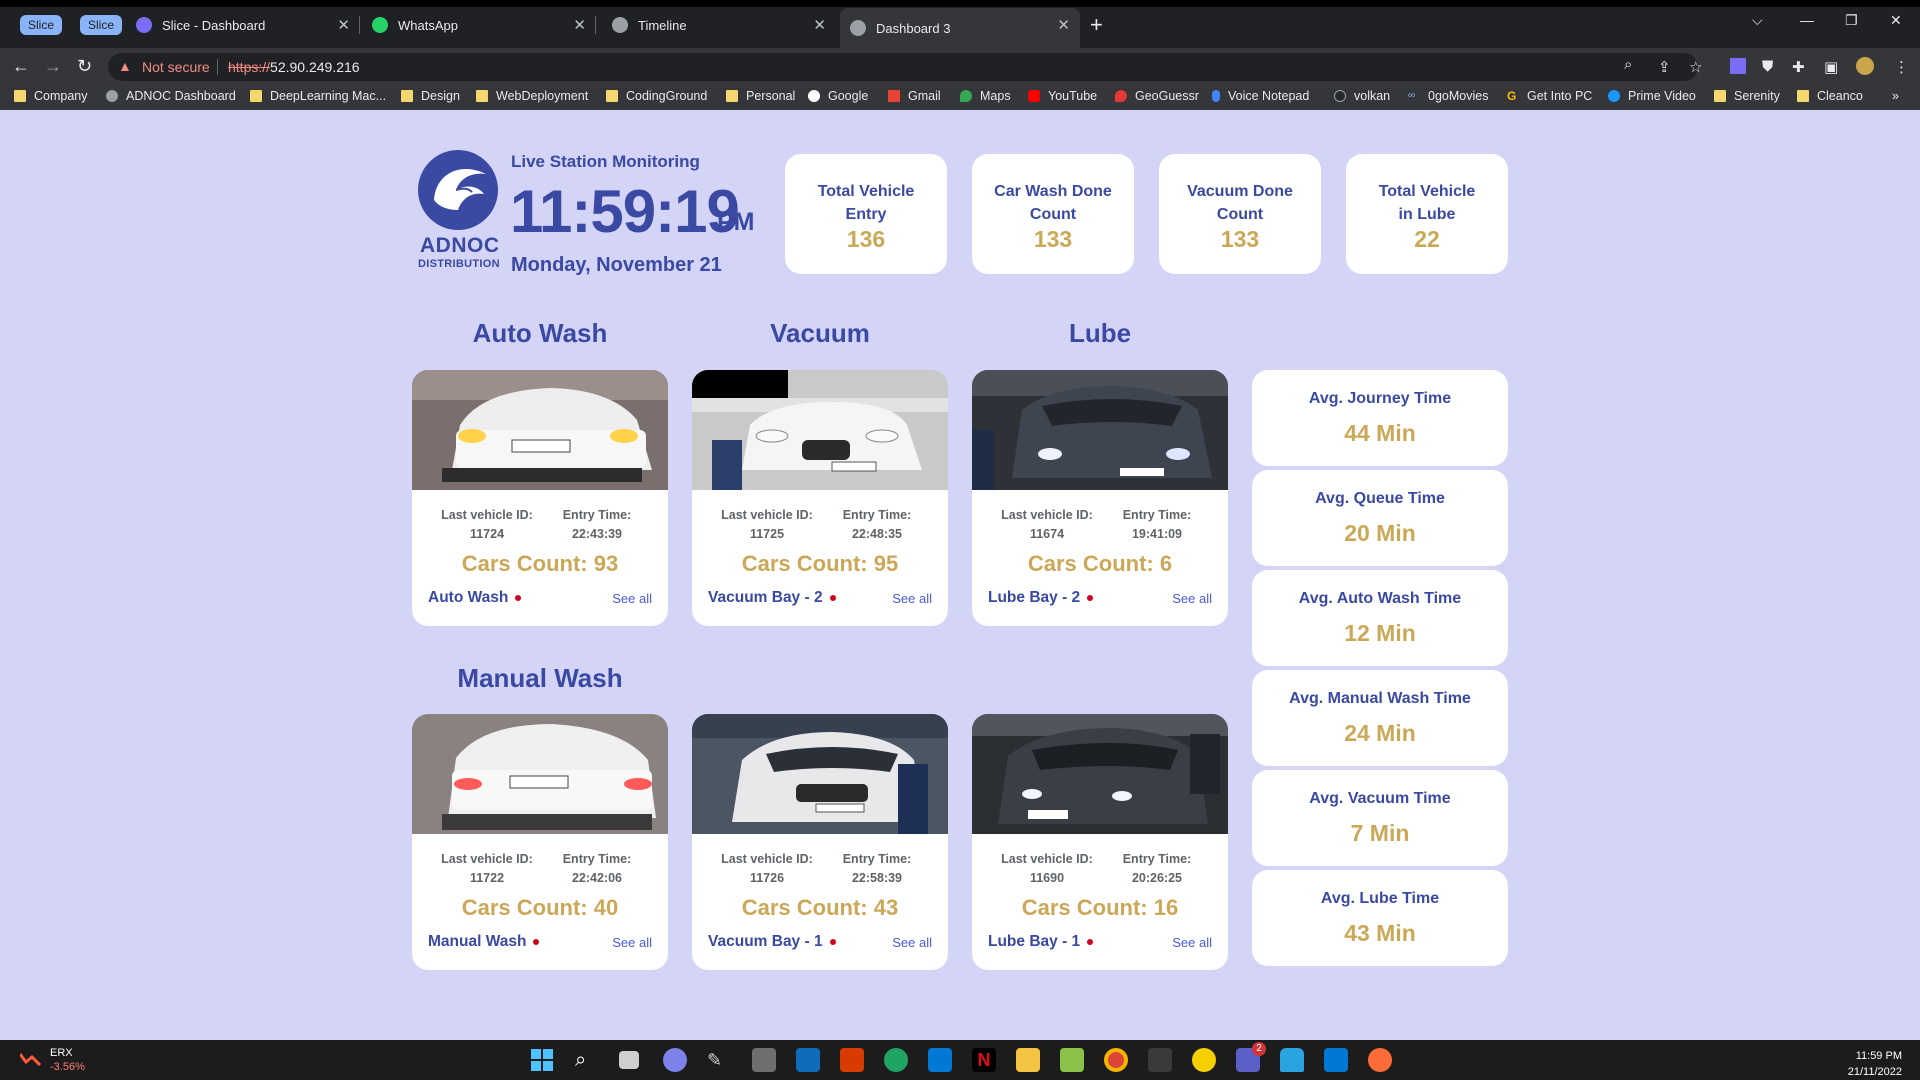  I want to click on calculator-icon, so click(764, 1060).